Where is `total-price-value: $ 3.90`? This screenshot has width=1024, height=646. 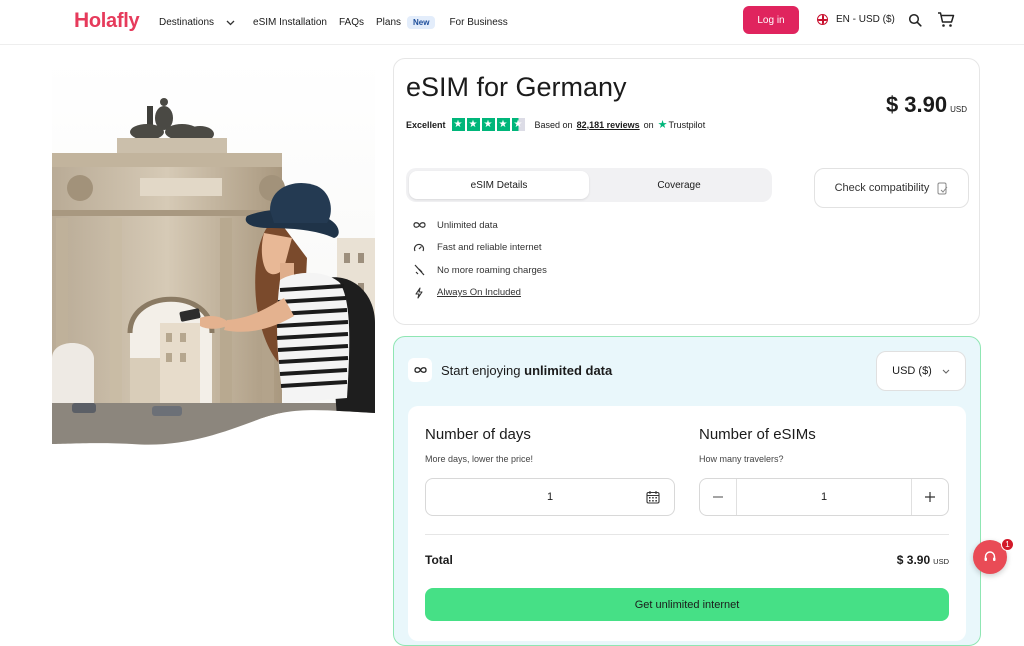
total-price-value: $ 3.90 is located at coordinates (913, 560).